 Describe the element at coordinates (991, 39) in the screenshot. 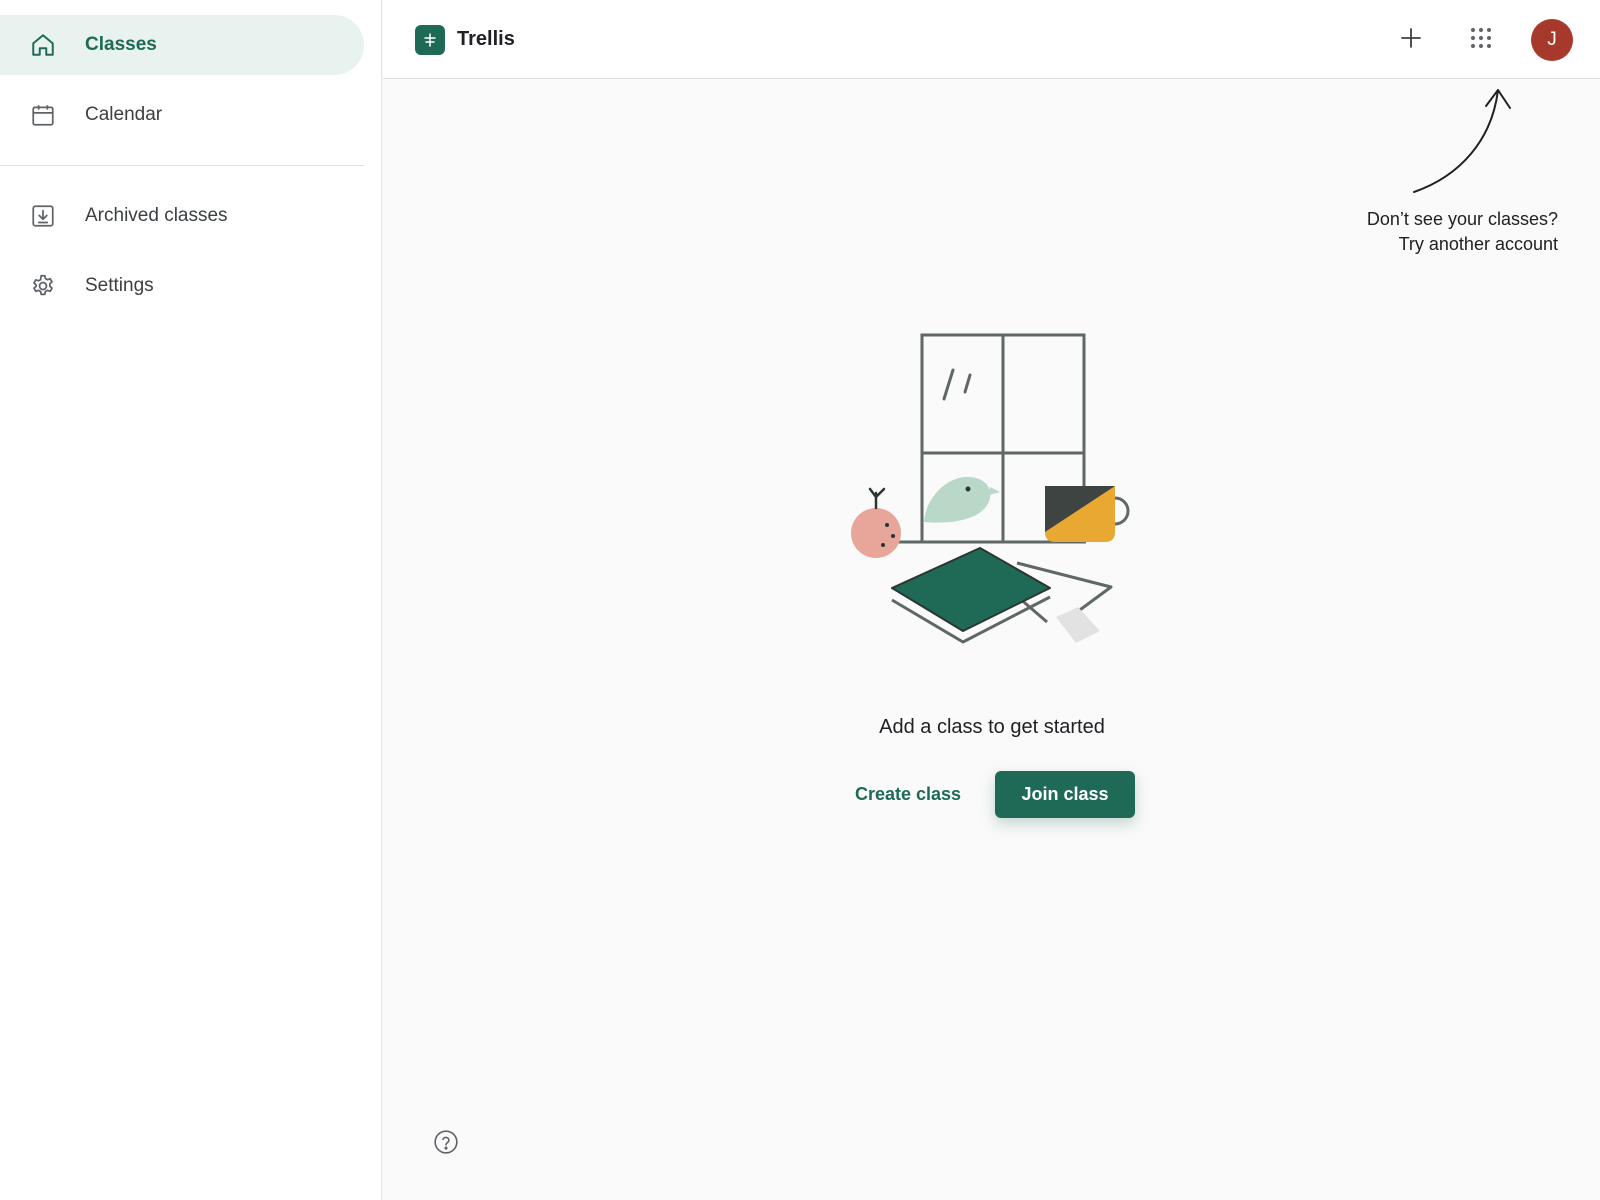

I see `top-bar: Trellis J` at that location.